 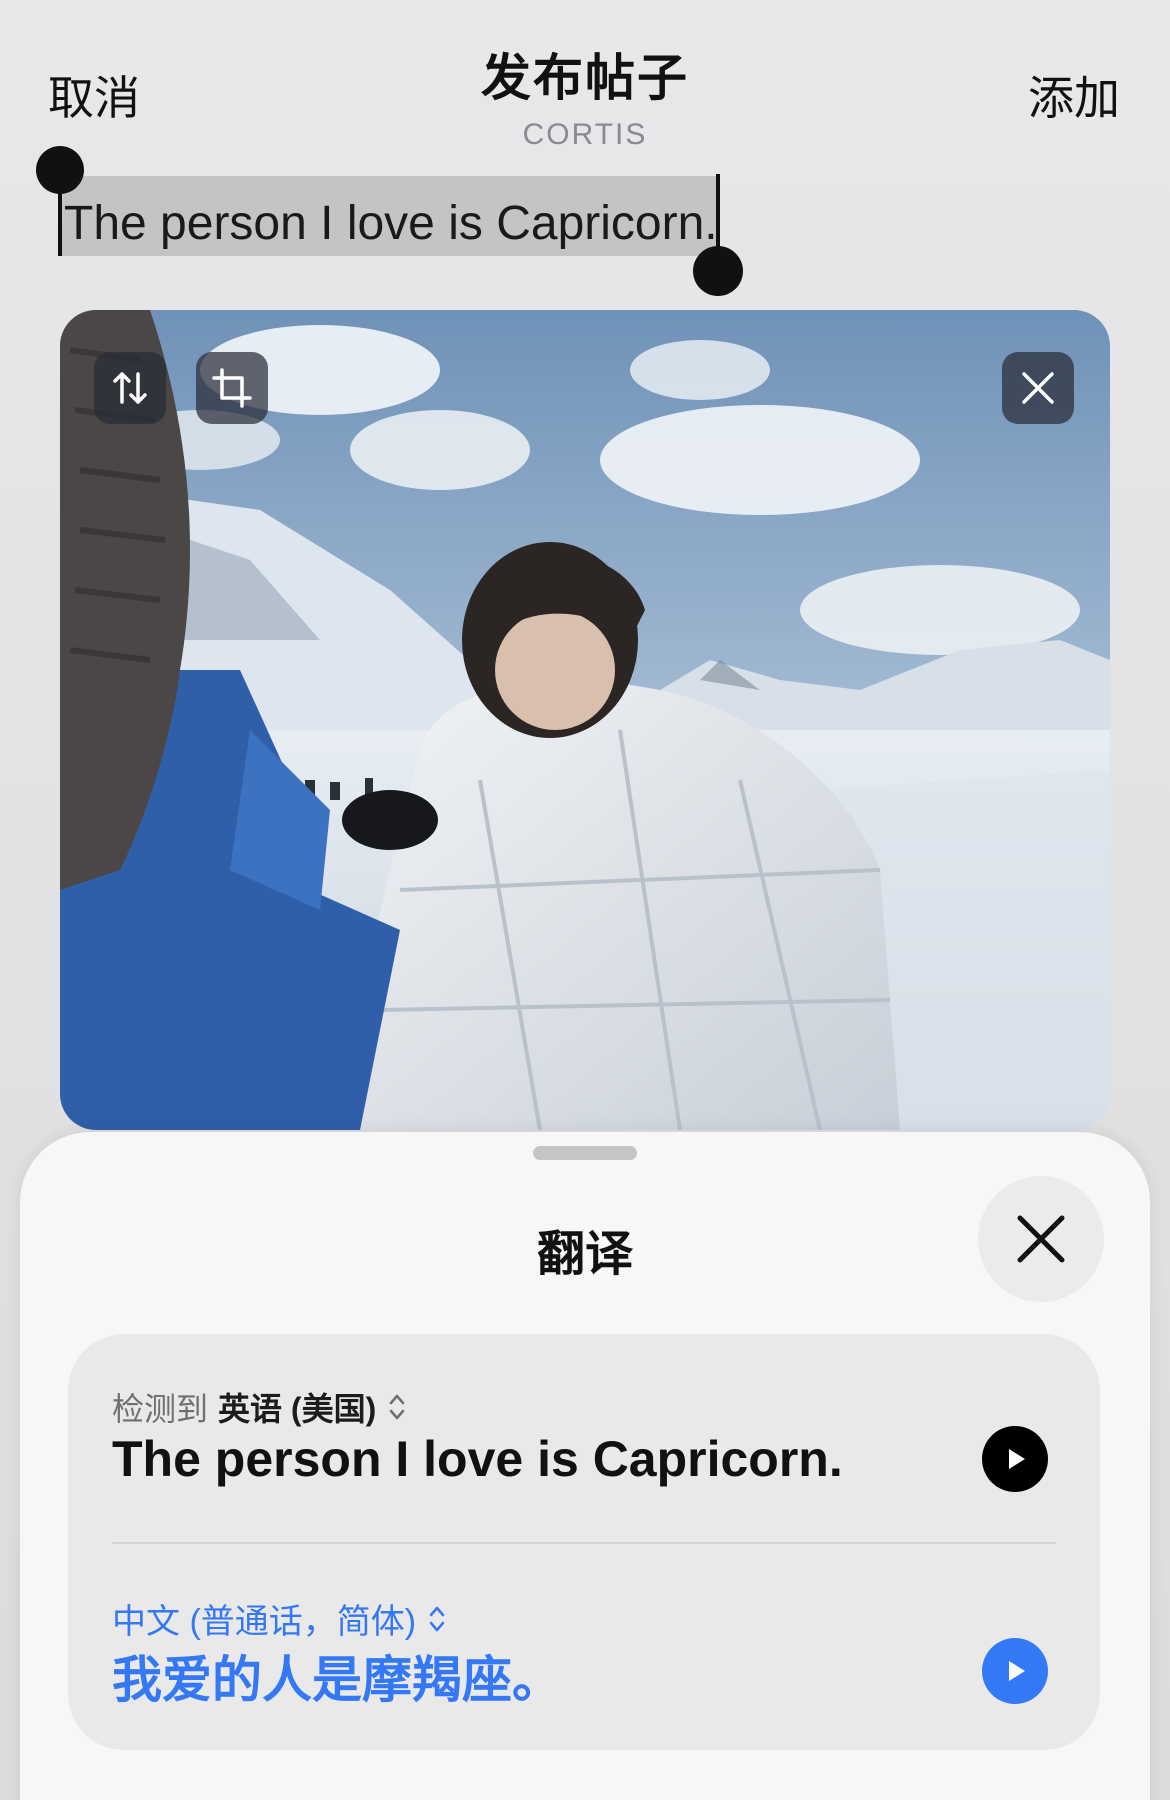 I want to click on reorder-button, so click(x=130, y=388).